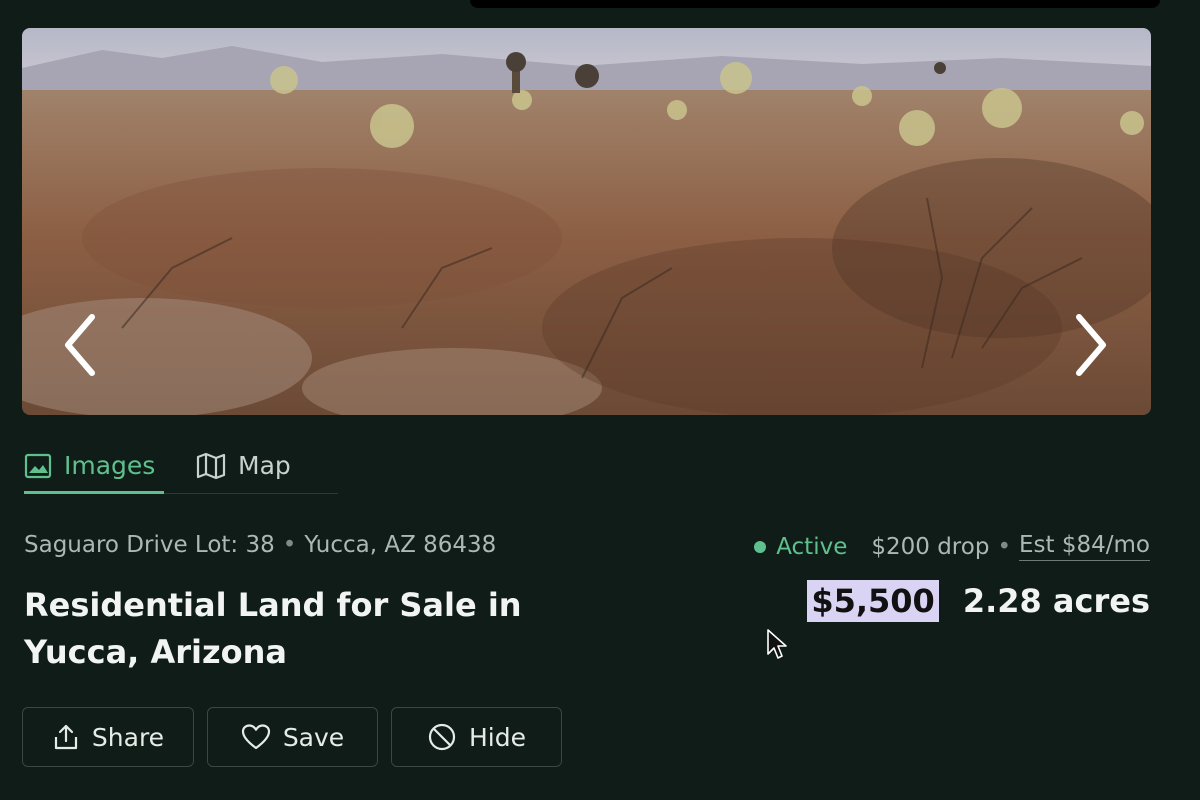 This screenshot has width=1200, height=800. I want to click on share-button-label: Share, so click(128, 737).